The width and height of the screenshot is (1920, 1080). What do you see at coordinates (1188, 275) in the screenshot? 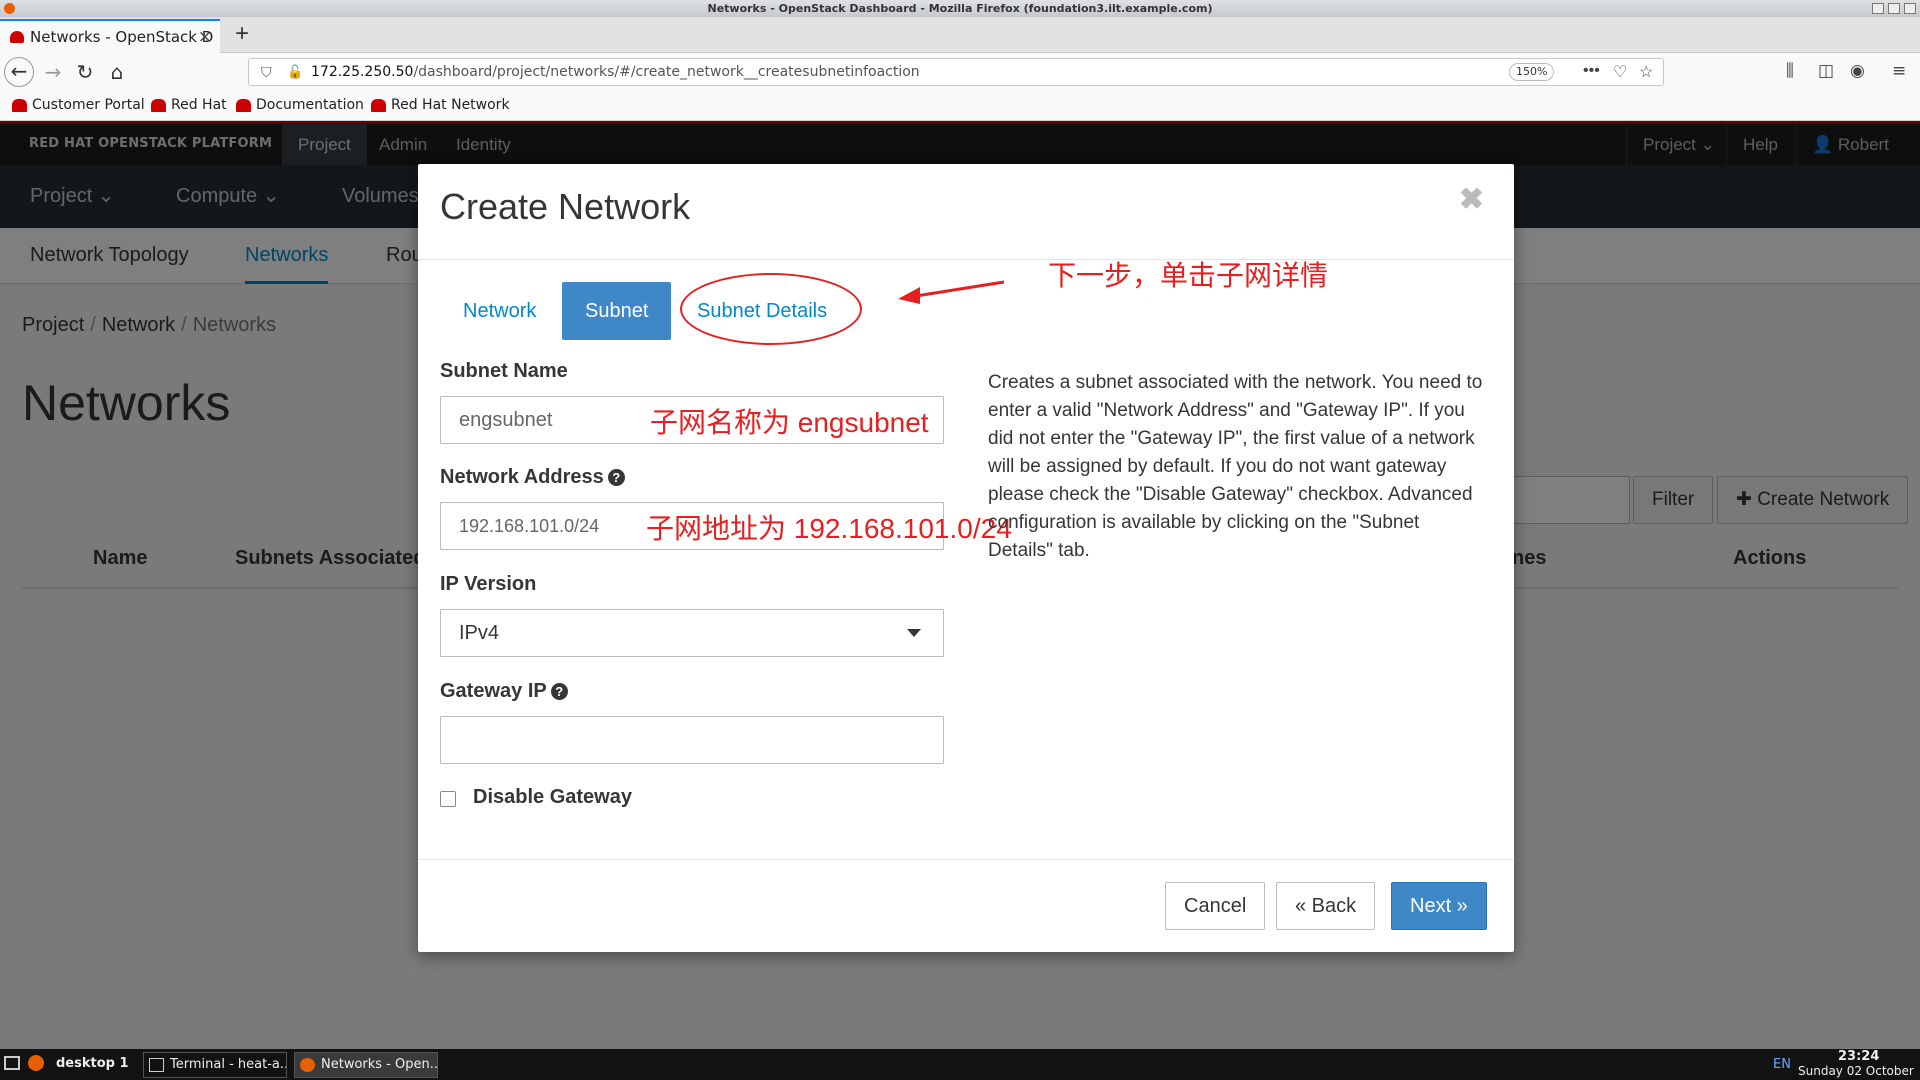
I see `annotation-next-step: 下一步，单击子网详情` at bounding box center [1188, 275].